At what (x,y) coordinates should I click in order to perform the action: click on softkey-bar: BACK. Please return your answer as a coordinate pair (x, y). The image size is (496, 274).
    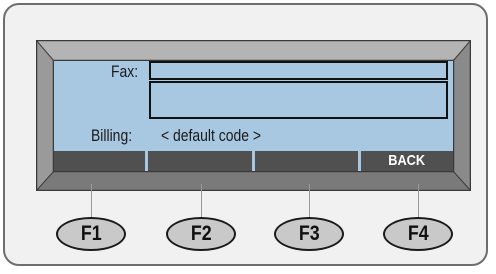
    Looking at the image, I should click on (253, 161).